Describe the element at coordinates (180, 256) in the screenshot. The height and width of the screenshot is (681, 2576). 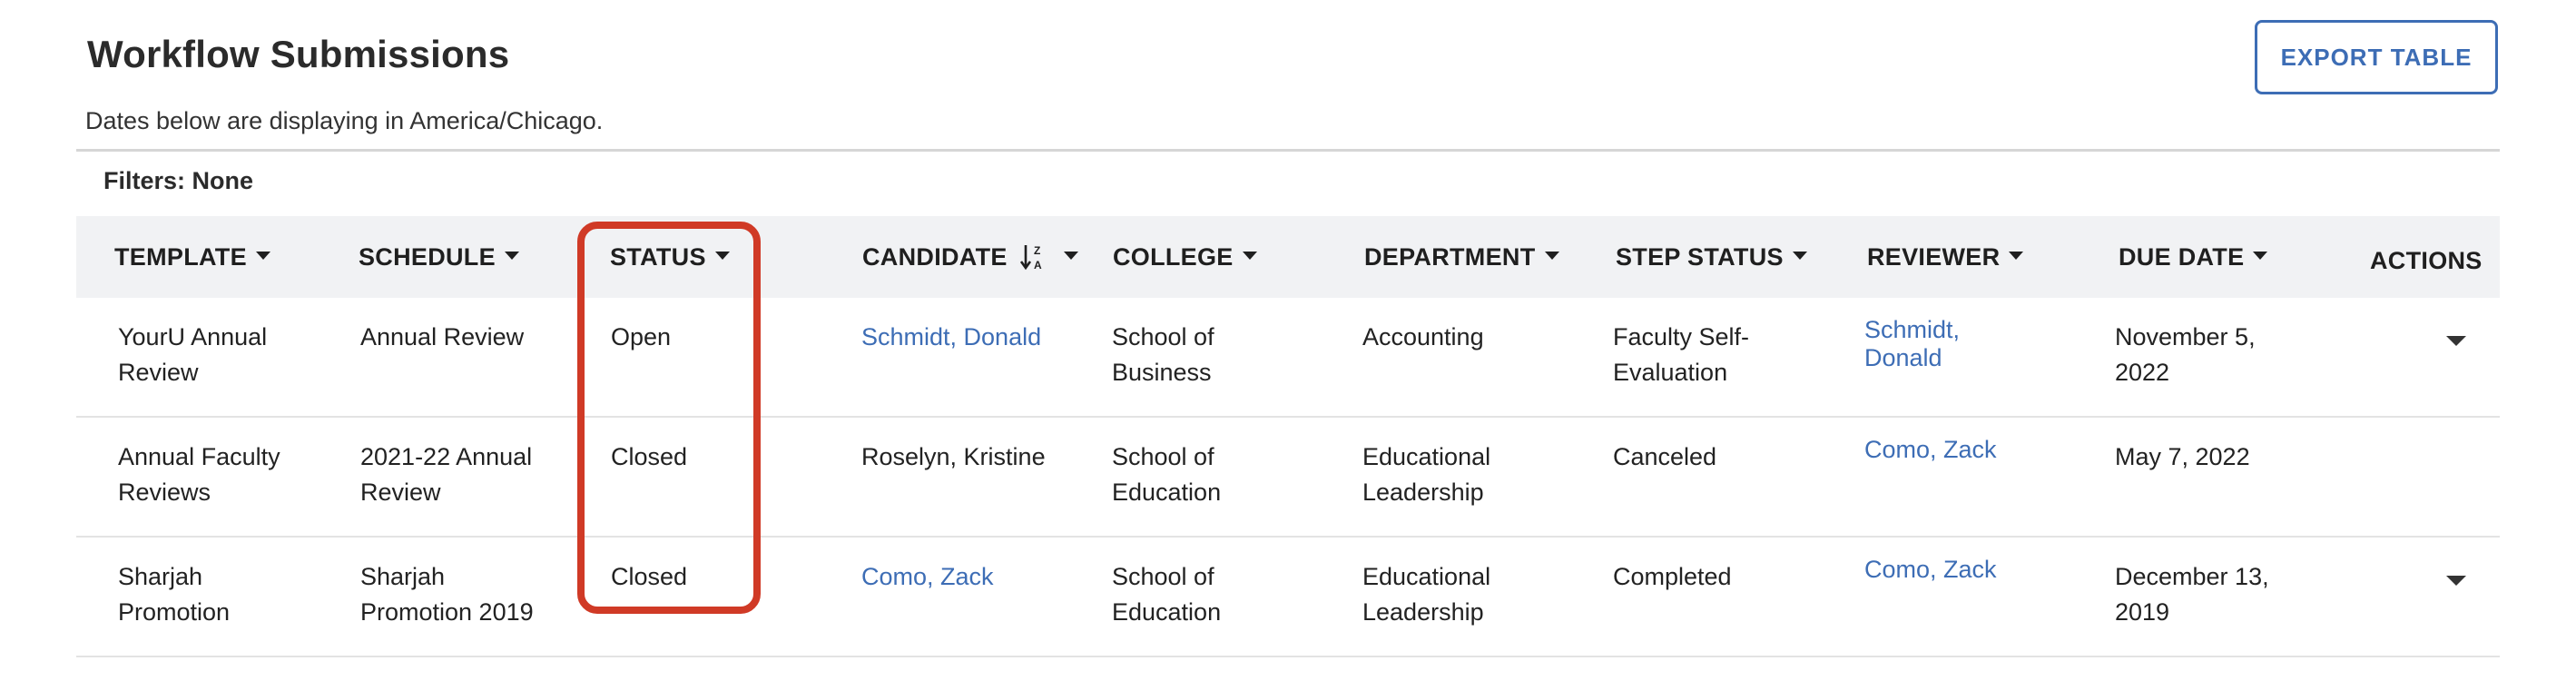
I see `column-header-label: TEMPLATE` at that location.